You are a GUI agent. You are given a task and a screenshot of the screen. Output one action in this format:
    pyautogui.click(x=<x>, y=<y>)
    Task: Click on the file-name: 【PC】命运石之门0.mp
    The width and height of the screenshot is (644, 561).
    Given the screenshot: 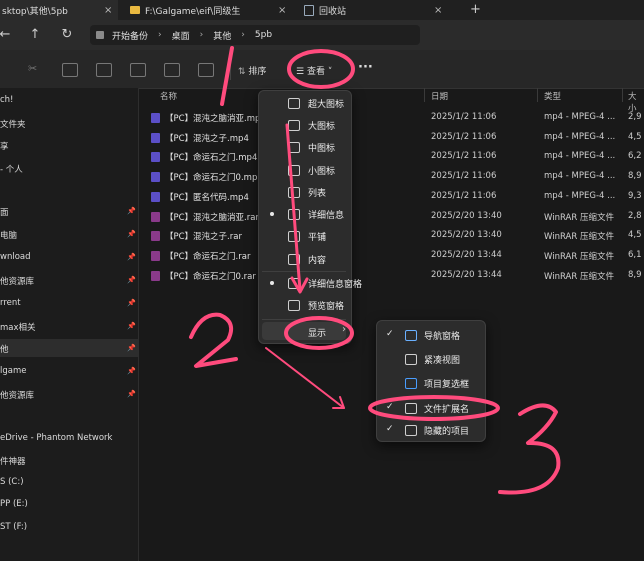 What is the action you would take?
    pyautogui.click(x=211, y=177)
    